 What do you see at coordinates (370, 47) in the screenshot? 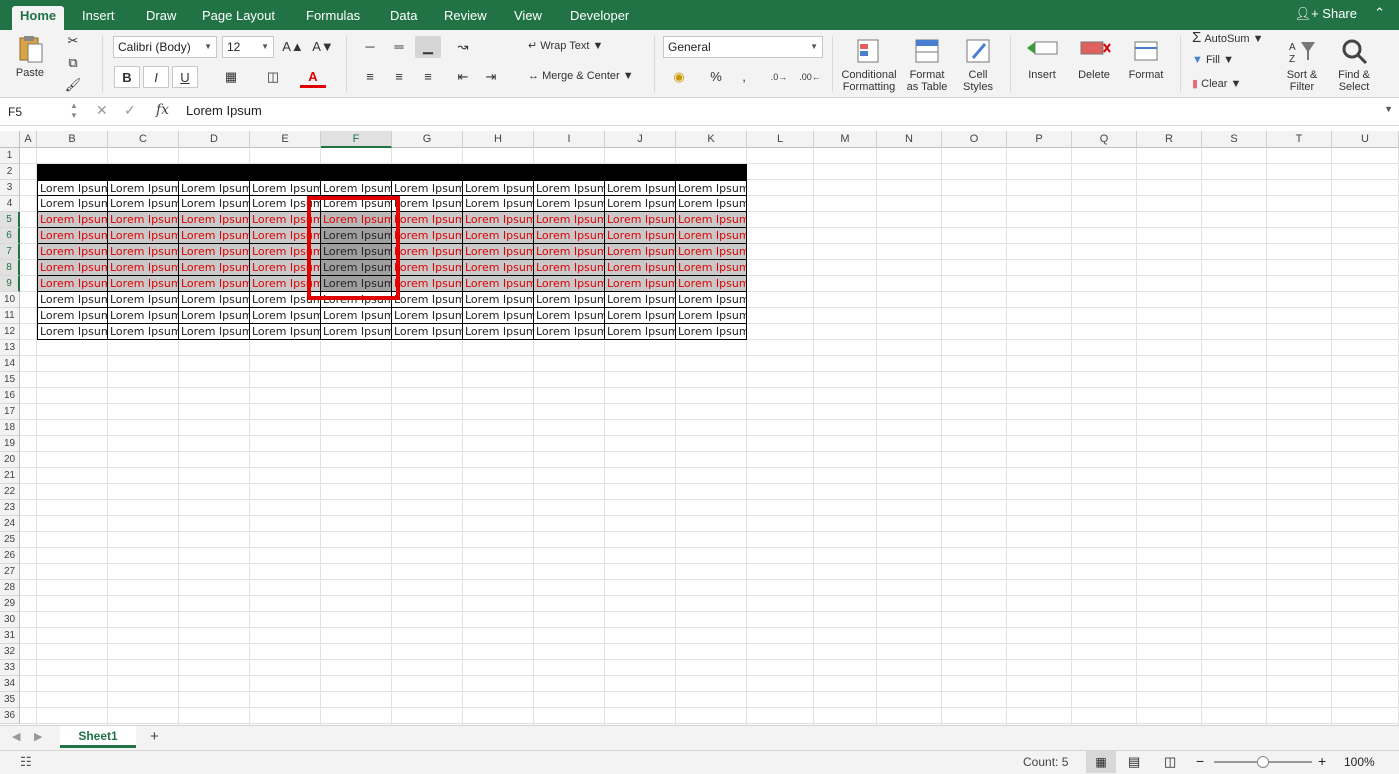
I see `align-top-icon: ─` at bounding box center [370, 47].